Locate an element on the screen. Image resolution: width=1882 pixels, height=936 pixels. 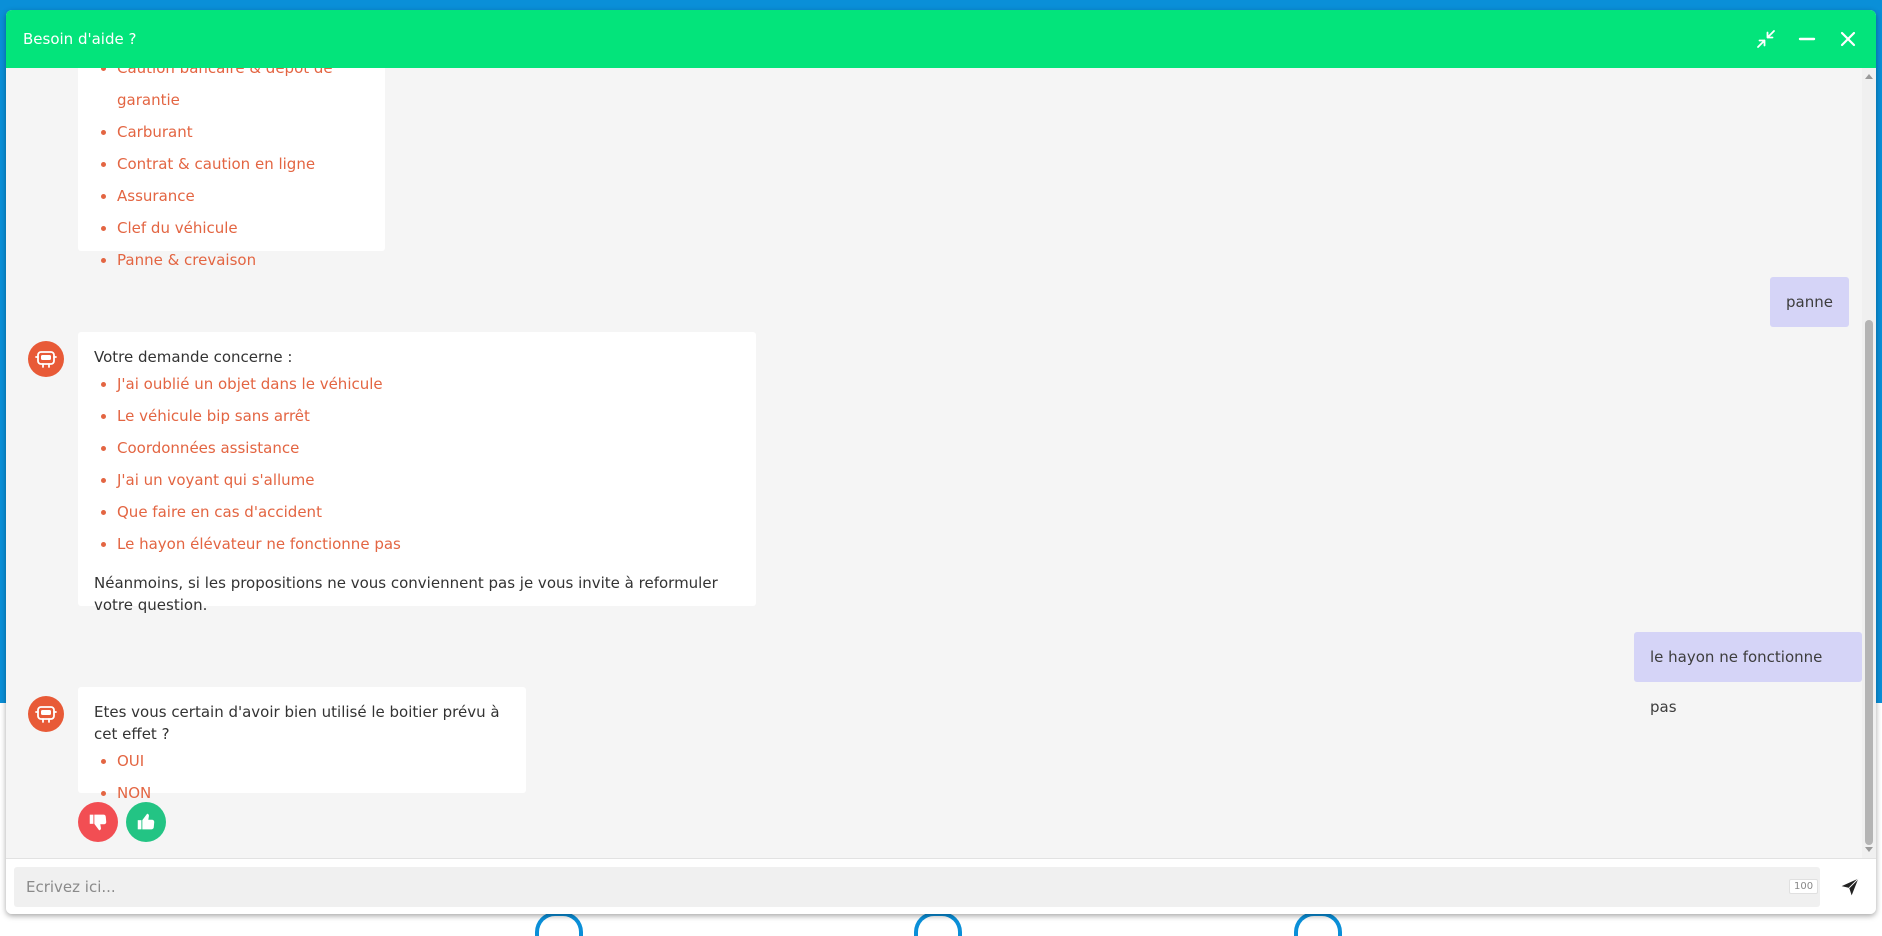
thumbs-down-button is located at coordinates (98, 822).